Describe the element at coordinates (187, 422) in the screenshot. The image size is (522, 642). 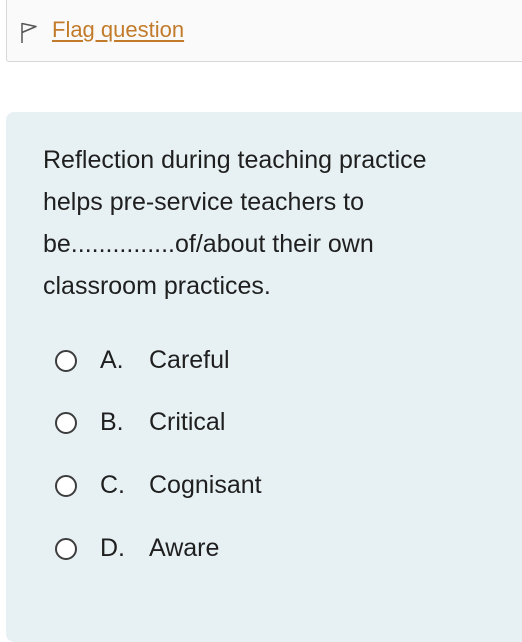
I see `option-label: Critical` at that location.